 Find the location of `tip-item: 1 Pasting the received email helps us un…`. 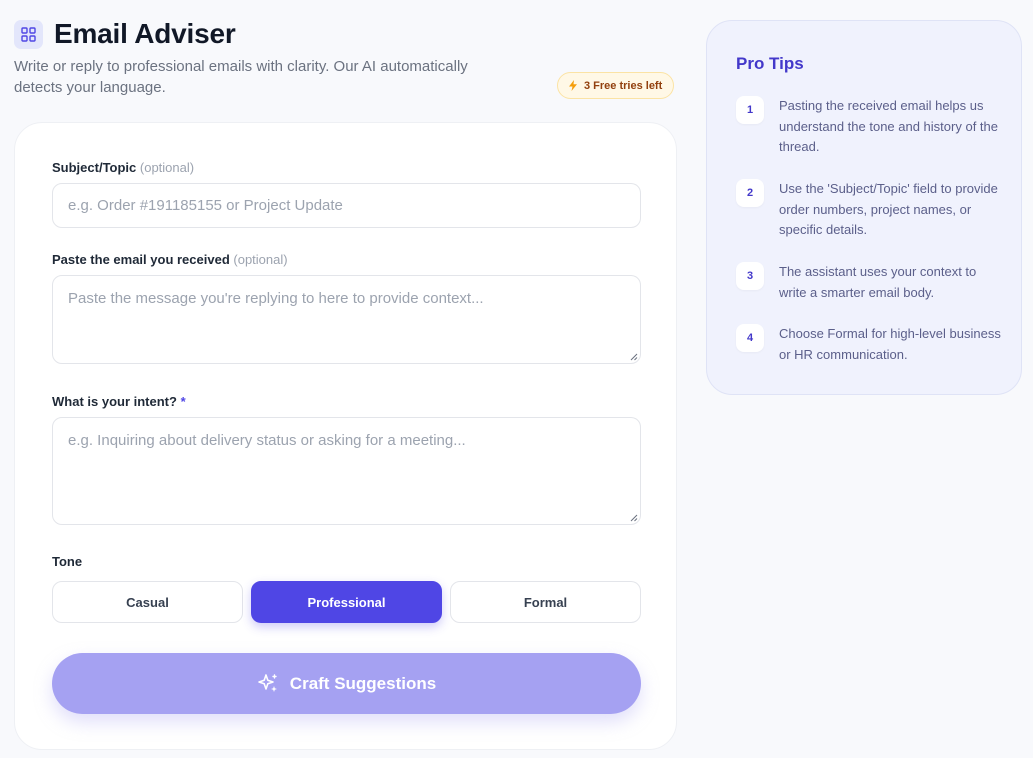

tip-item: 1 Pasting the received email helps us un… is located at coordinates (871, 127).